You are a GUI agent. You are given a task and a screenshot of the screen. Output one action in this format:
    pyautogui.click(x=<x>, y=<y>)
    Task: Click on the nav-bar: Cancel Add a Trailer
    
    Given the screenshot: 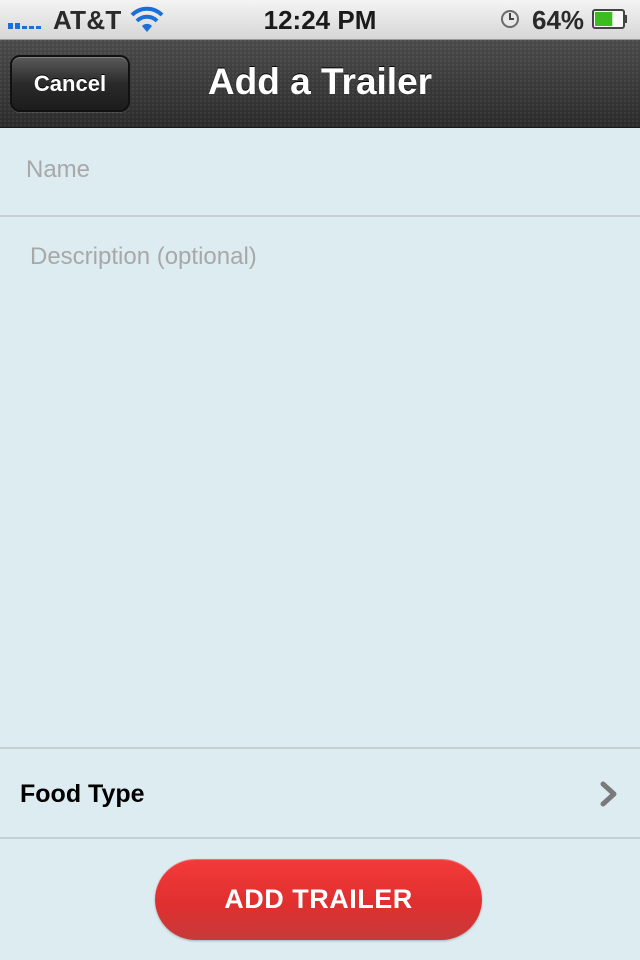 What is the action you would take?
    pyautogui.click(x=320, y=84)
    